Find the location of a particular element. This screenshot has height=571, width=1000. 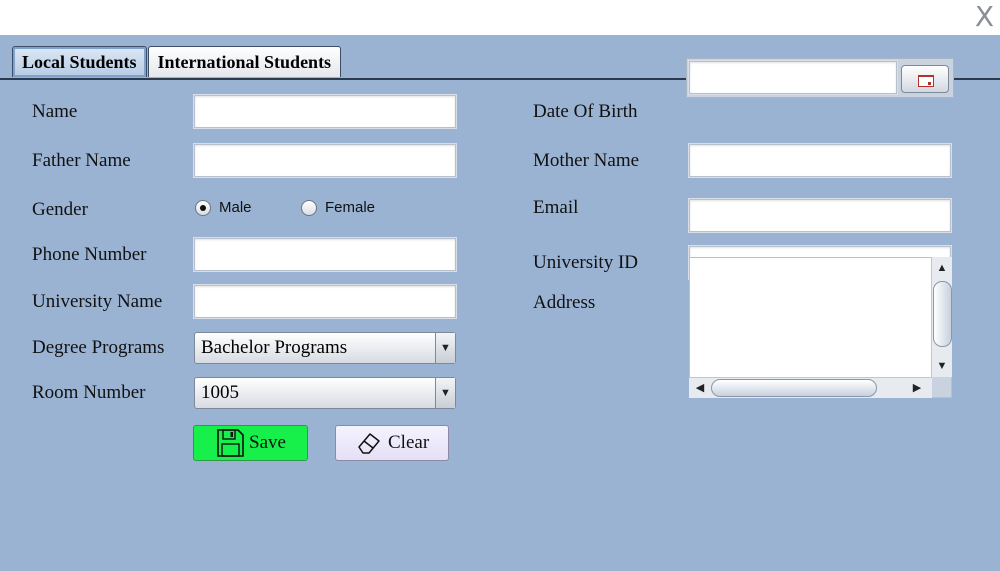

name-input is located at coordinates (325, 111).